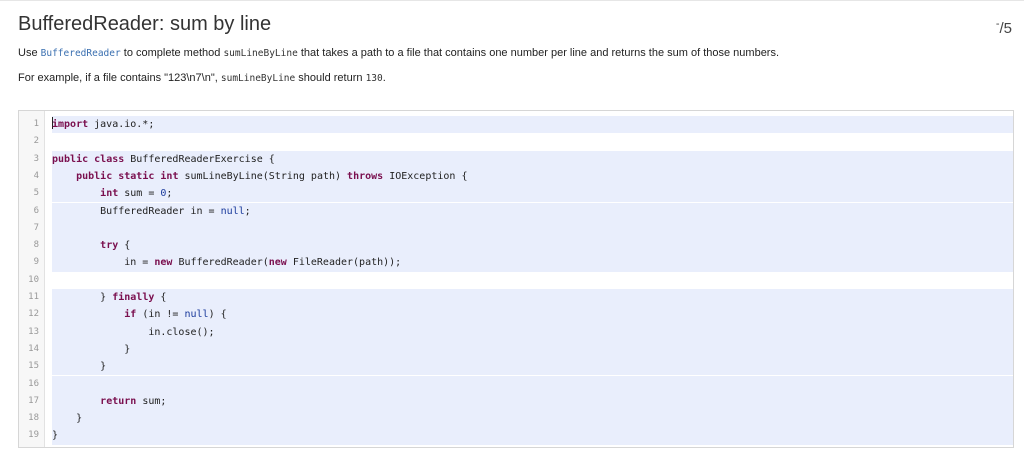 The image size is (1024, 458). I want to click on line-code: in.close();, so click(532, 332).